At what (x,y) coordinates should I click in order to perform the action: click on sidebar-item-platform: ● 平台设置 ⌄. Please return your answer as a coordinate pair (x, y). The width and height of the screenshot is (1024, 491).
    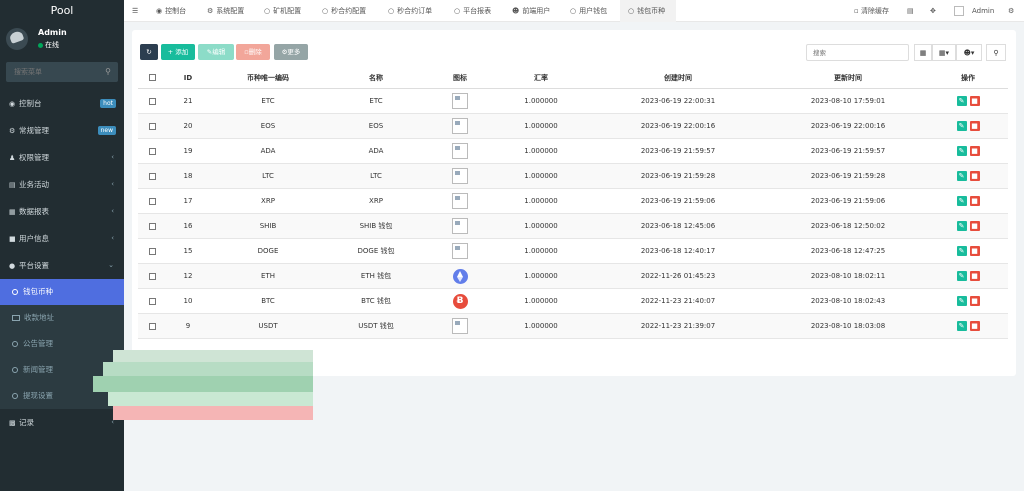
    Looking at the image, I should click on (62, 265).